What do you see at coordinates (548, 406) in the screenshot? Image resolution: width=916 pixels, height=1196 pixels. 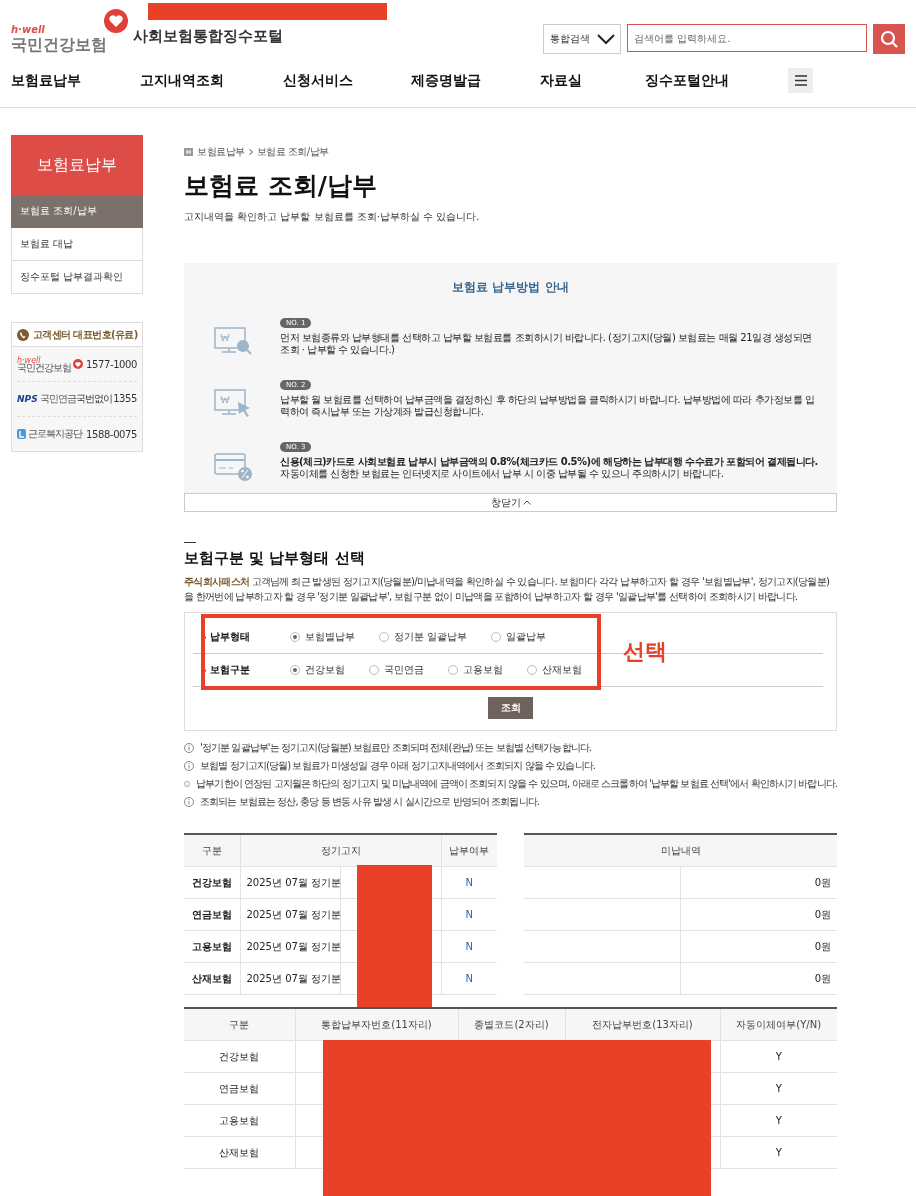 I see `step-text: 납부할 월 보험료를 선택하여 납부금액을 결정하신 후 하단의 납부방법을 클릭하시기 바랍니다. 납부방법에 따라 추가정보를 입력하여 즉시납부 또는 가상계좌 발급신청합니다.` at bounding box center [548, 406].